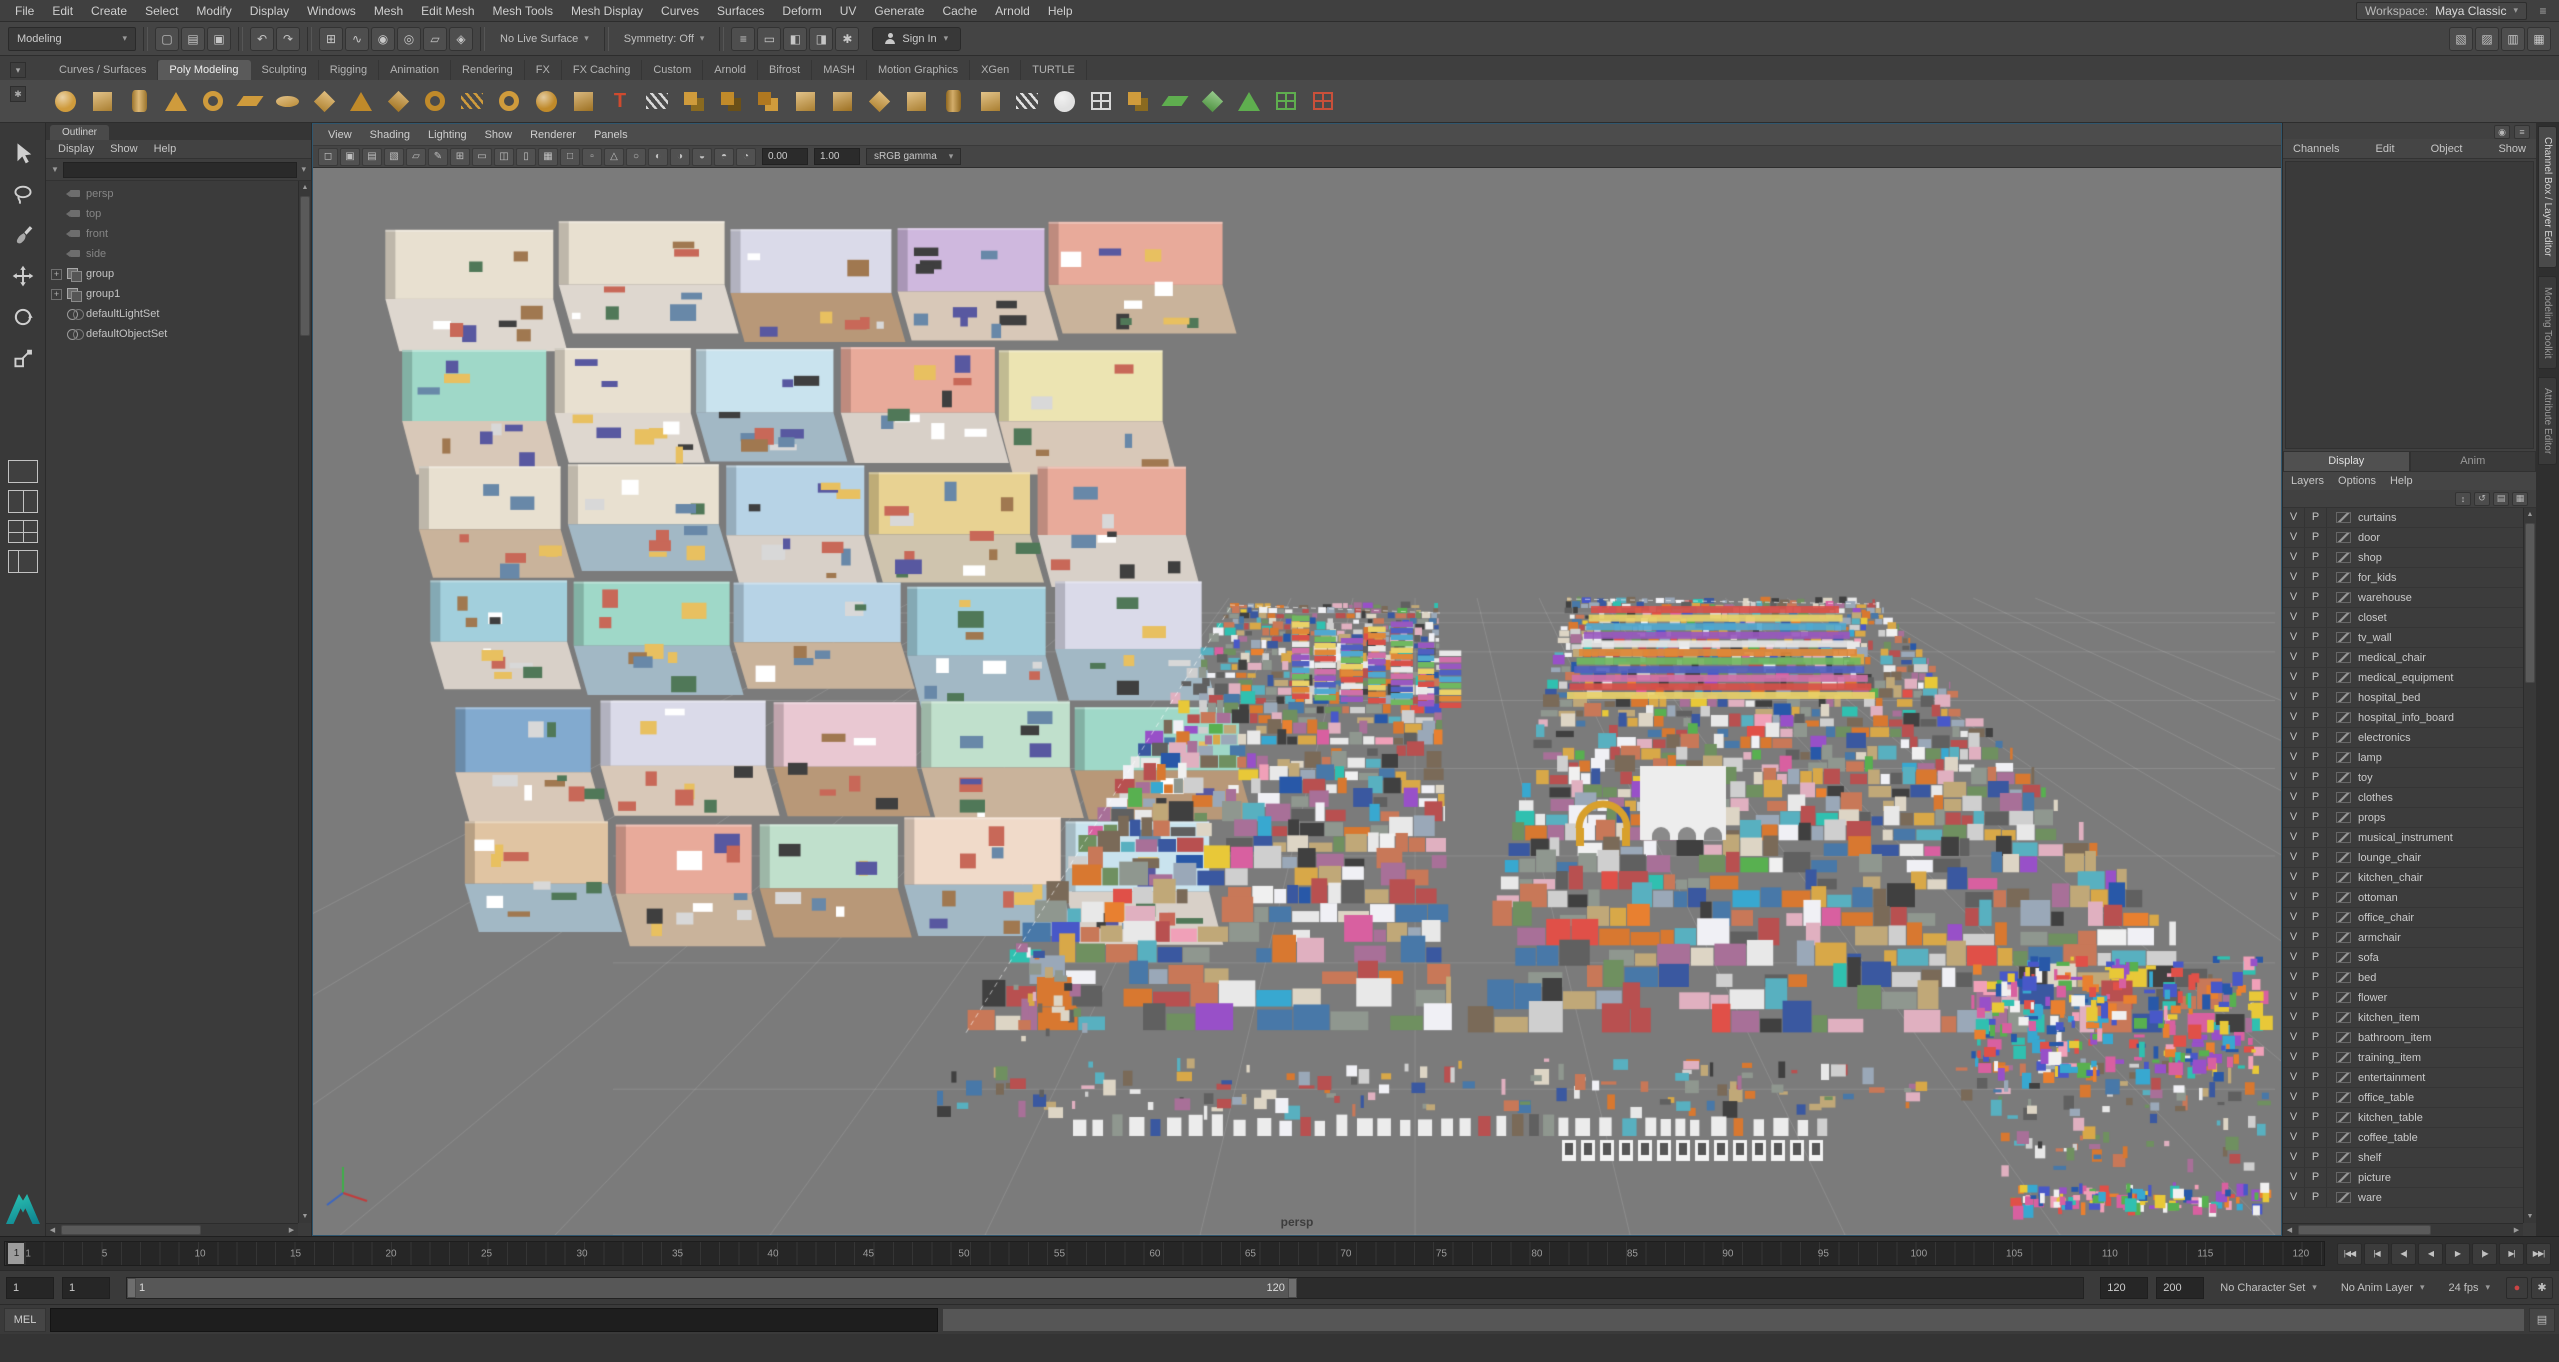 The image size is (2559, 1362). Describe the element at coordinates (30, 1287) in the screenshot. I see `animation-start-field: 1` at that location.